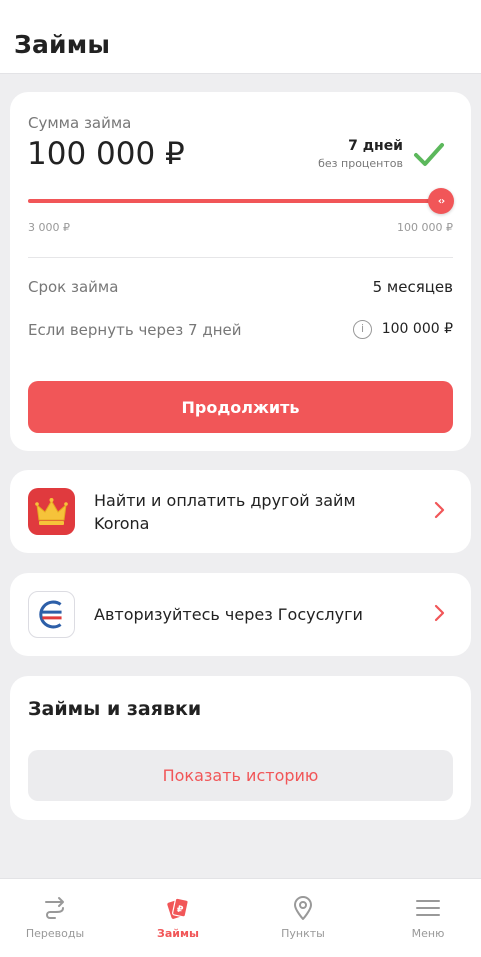  Describe the element at coordinates (375, 146) in the screenshot. I see `promo-days: 7 дней` at that location.